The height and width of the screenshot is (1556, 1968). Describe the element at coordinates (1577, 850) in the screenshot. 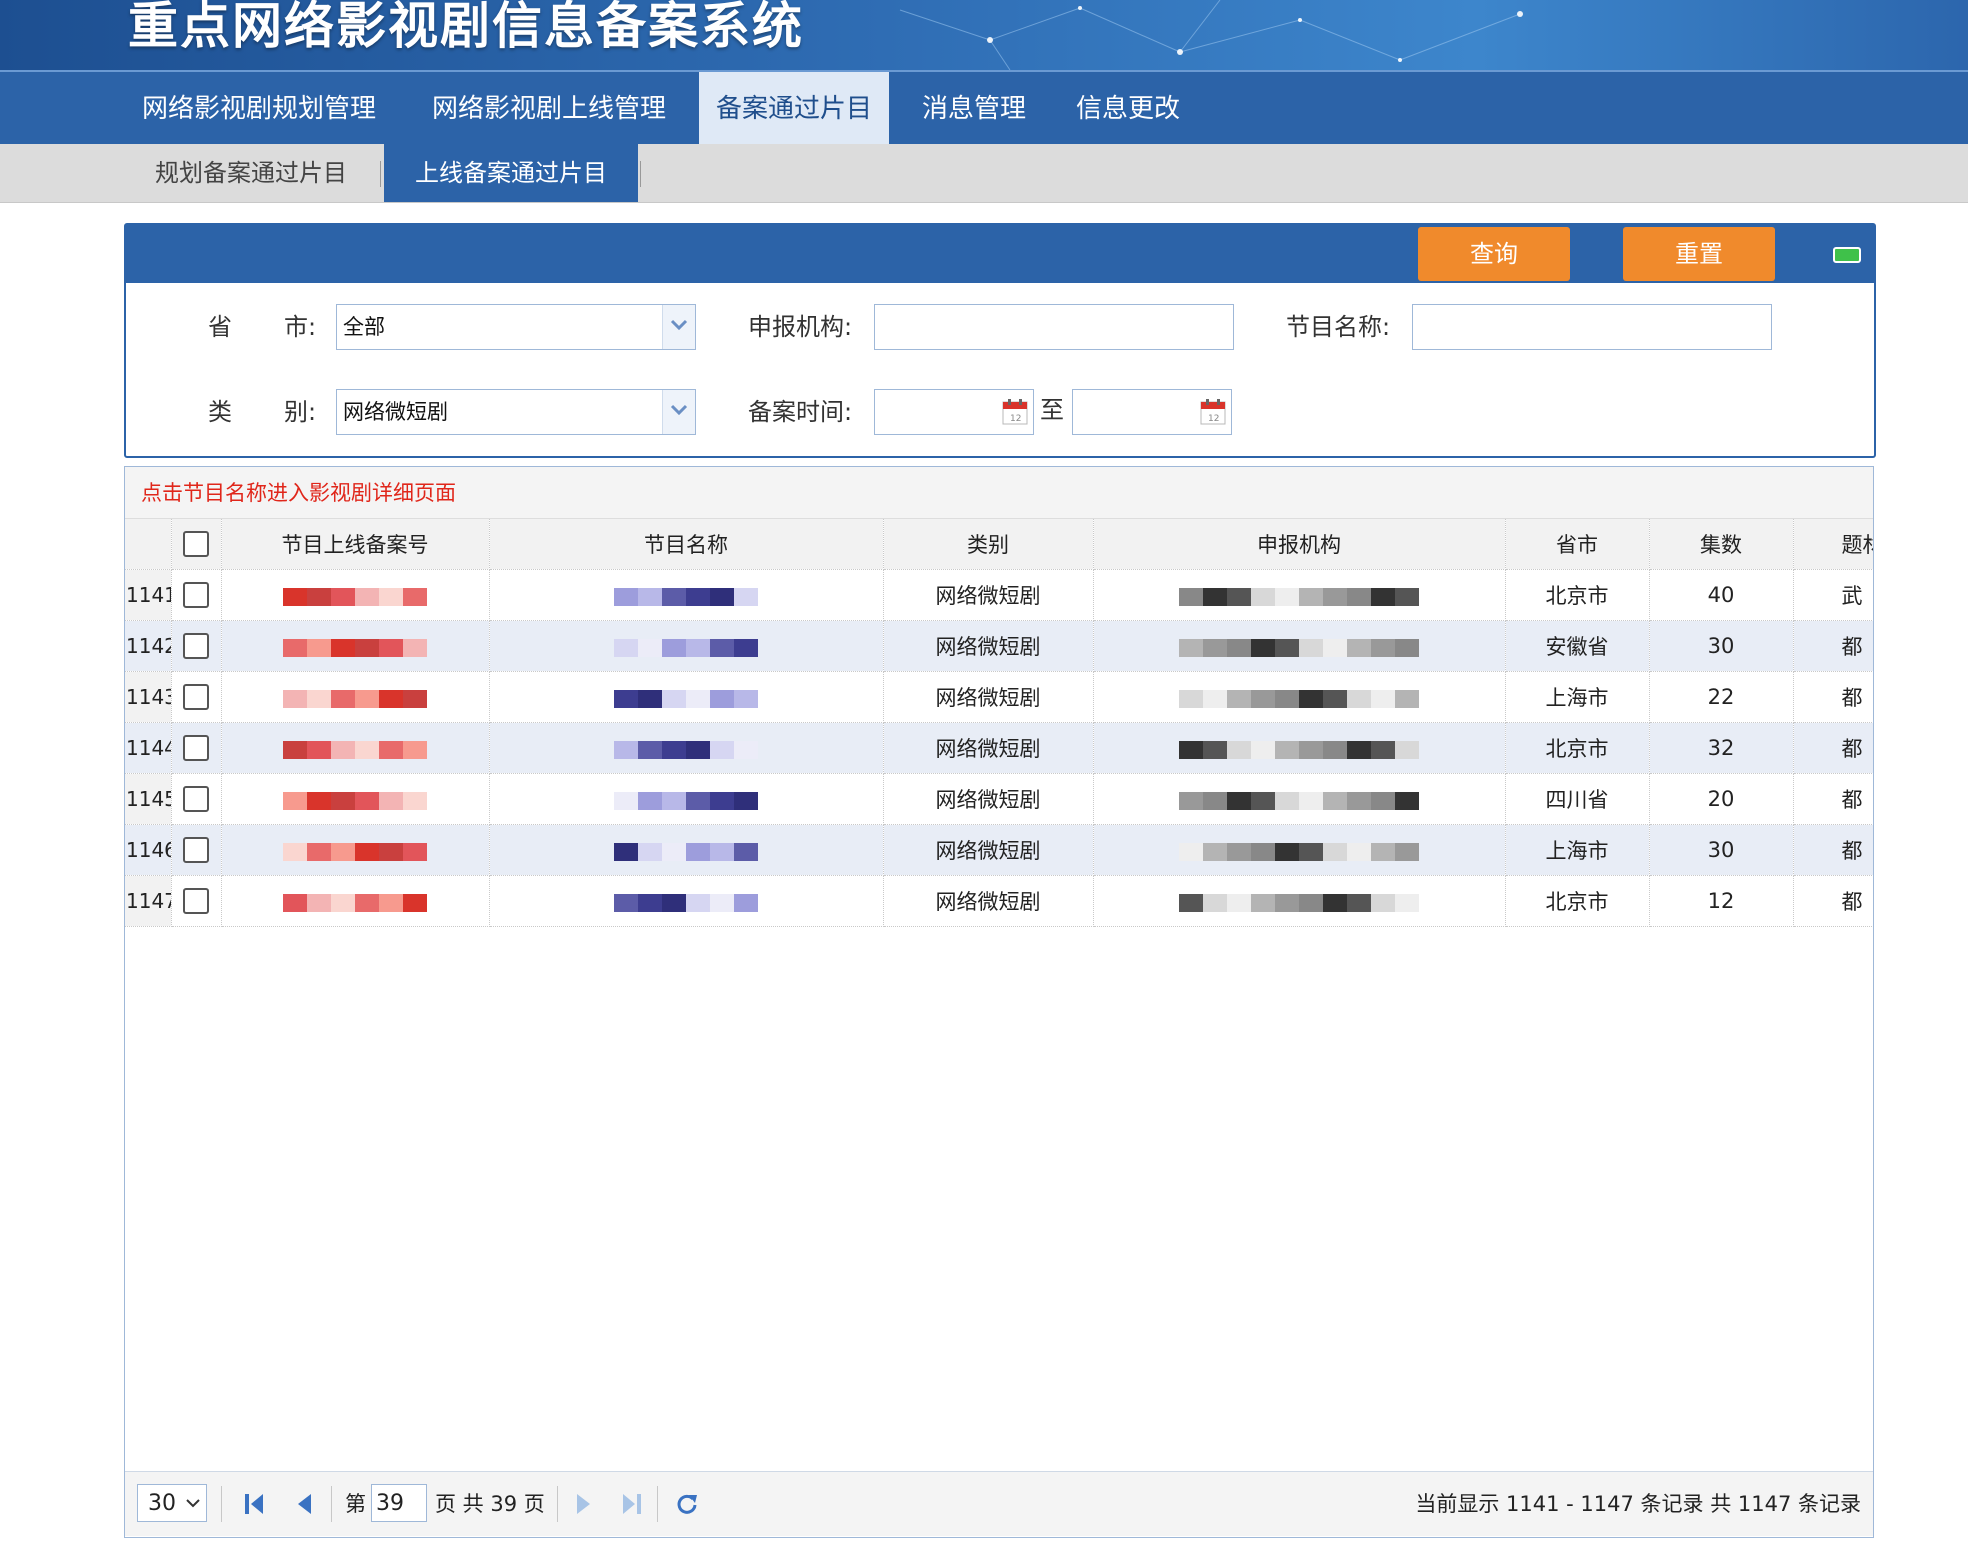

I see `province-cell: 上海市` at that location.